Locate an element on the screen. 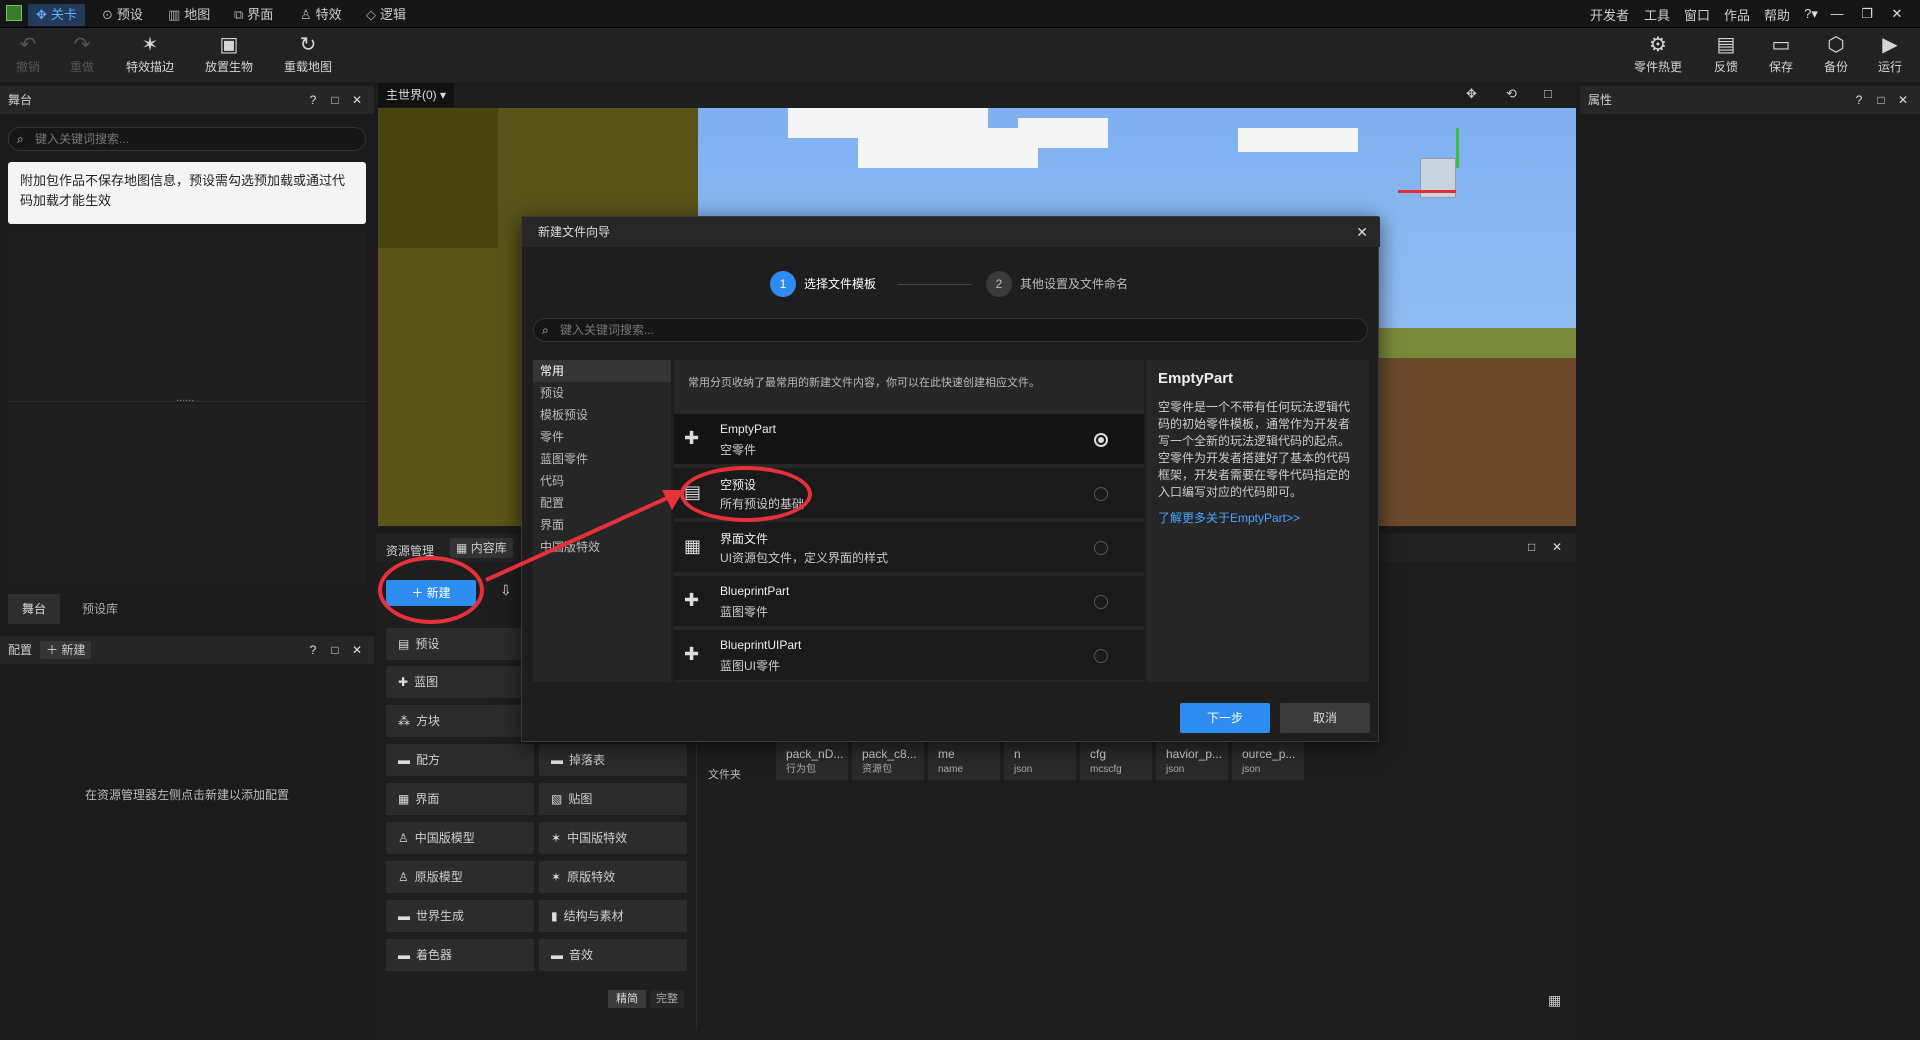  file-tile: n json is located at coordinates (1040, 760).